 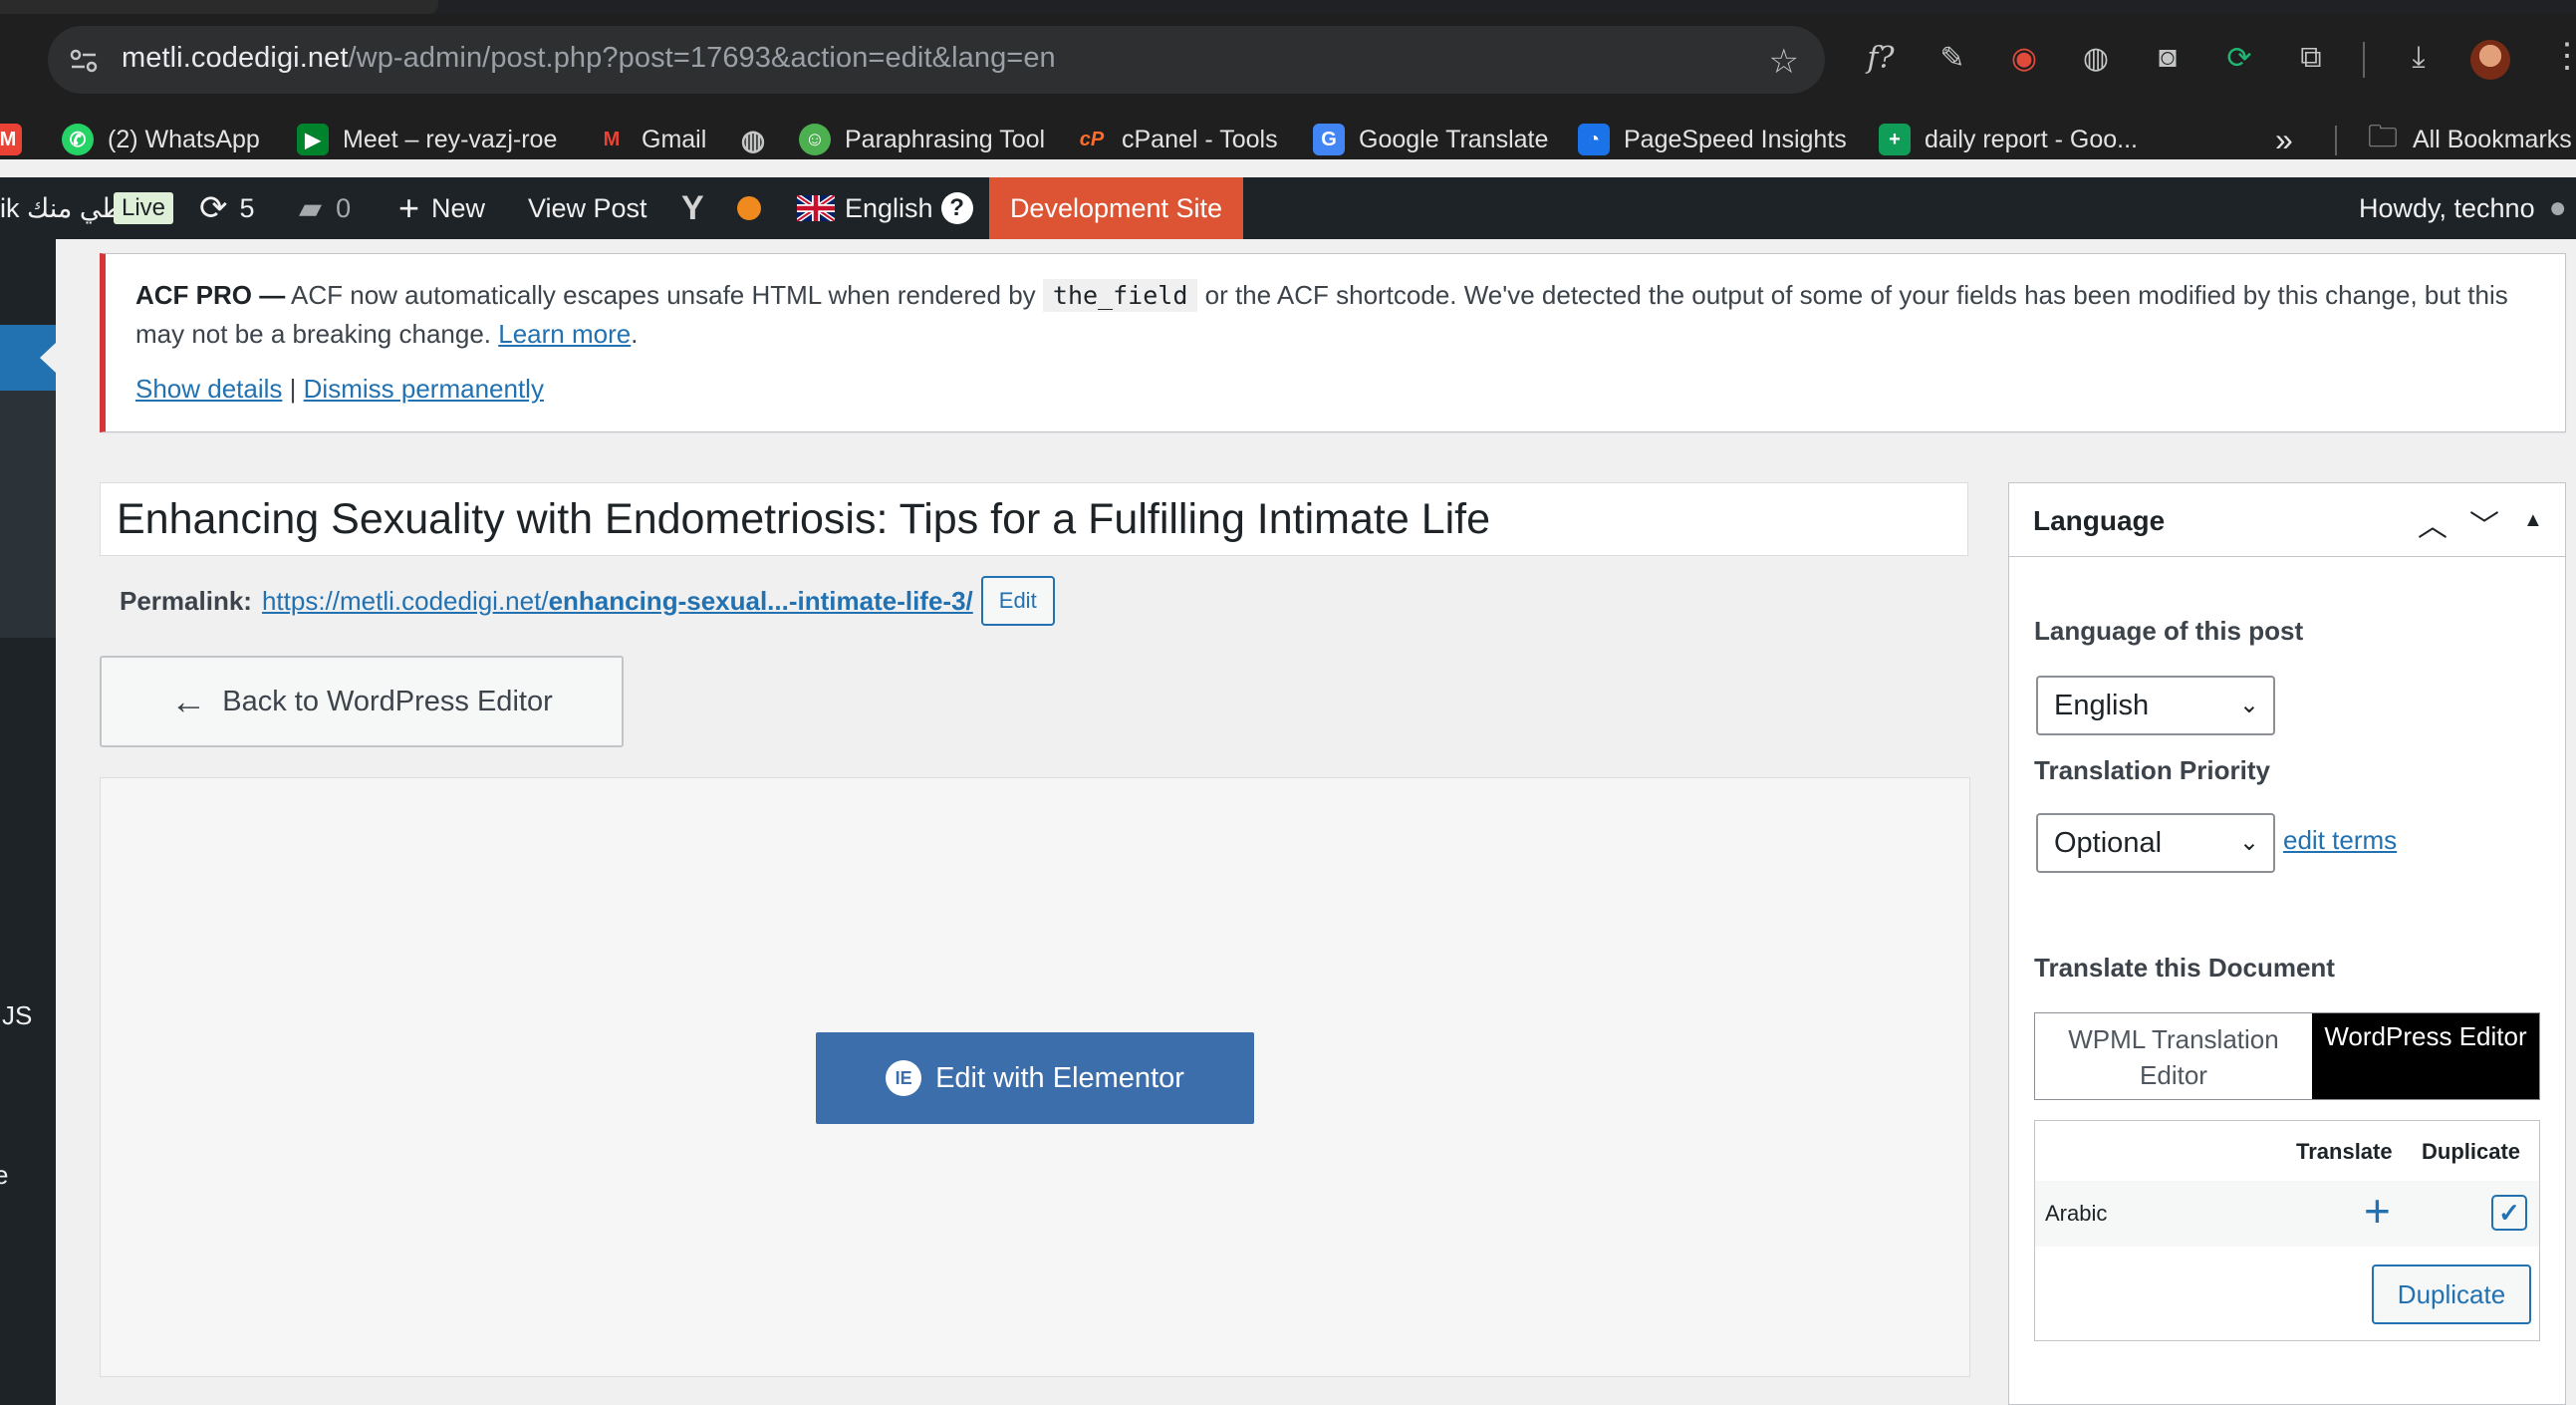 What do you see at coordinates (84, 61) in the screenshot?
I see `site-info-icon` at bounding box center [84, 61].